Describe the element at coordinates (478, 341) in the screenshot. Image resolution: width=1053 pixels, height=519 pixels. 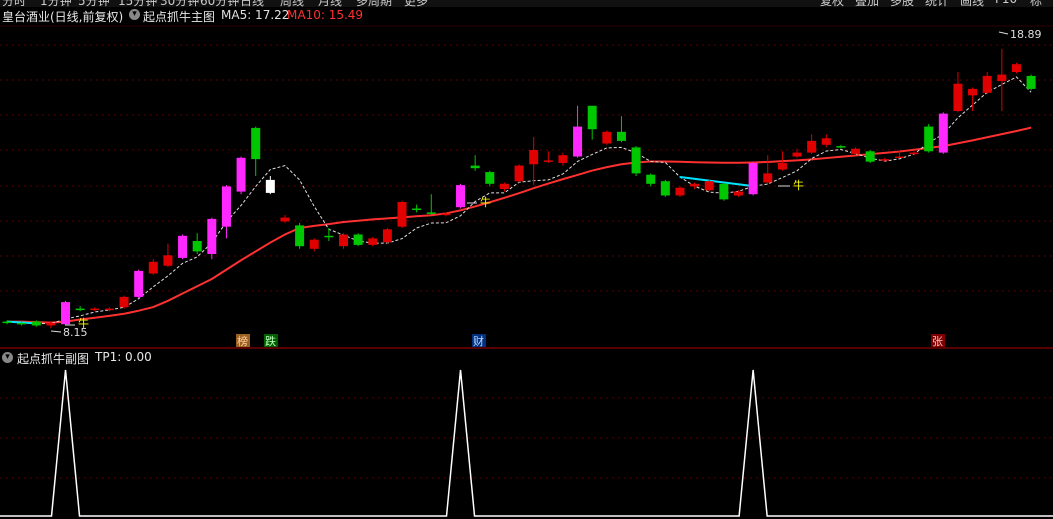
I see `event-tag: 财` at that location.